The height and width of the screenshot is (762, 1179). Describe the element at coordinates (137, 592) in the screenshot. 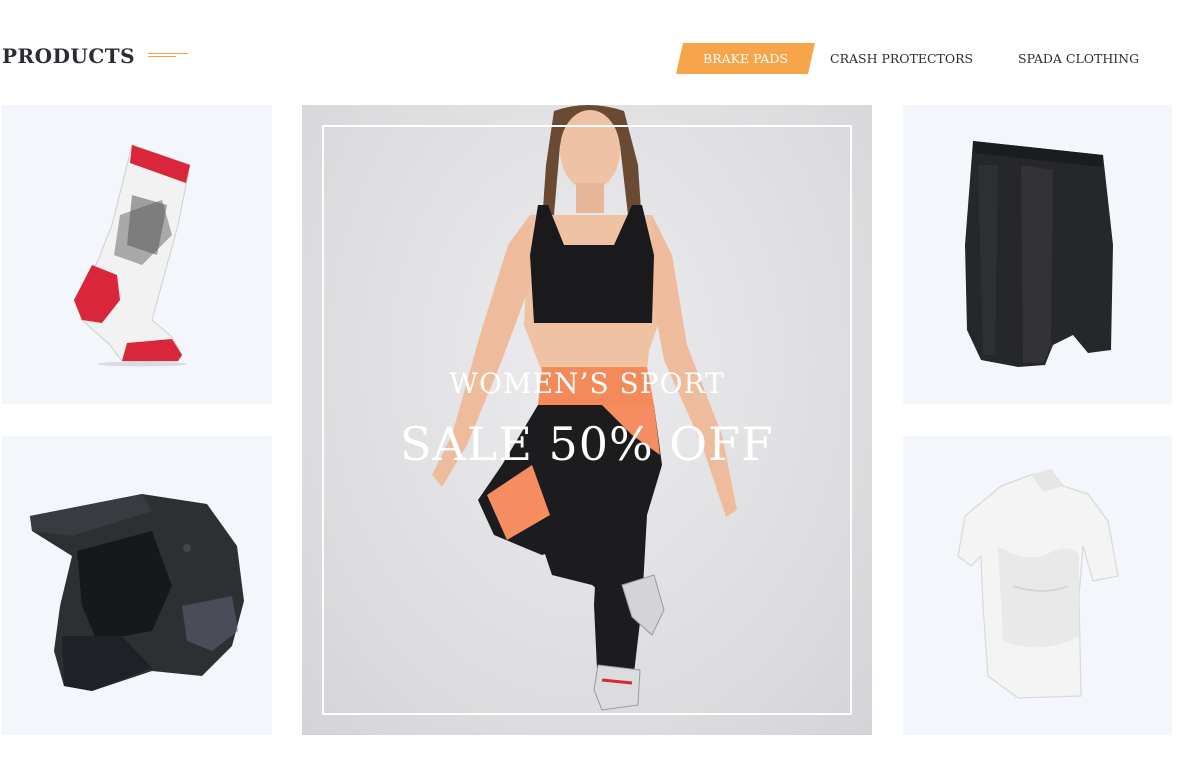

I see `helmet-image` at that location.